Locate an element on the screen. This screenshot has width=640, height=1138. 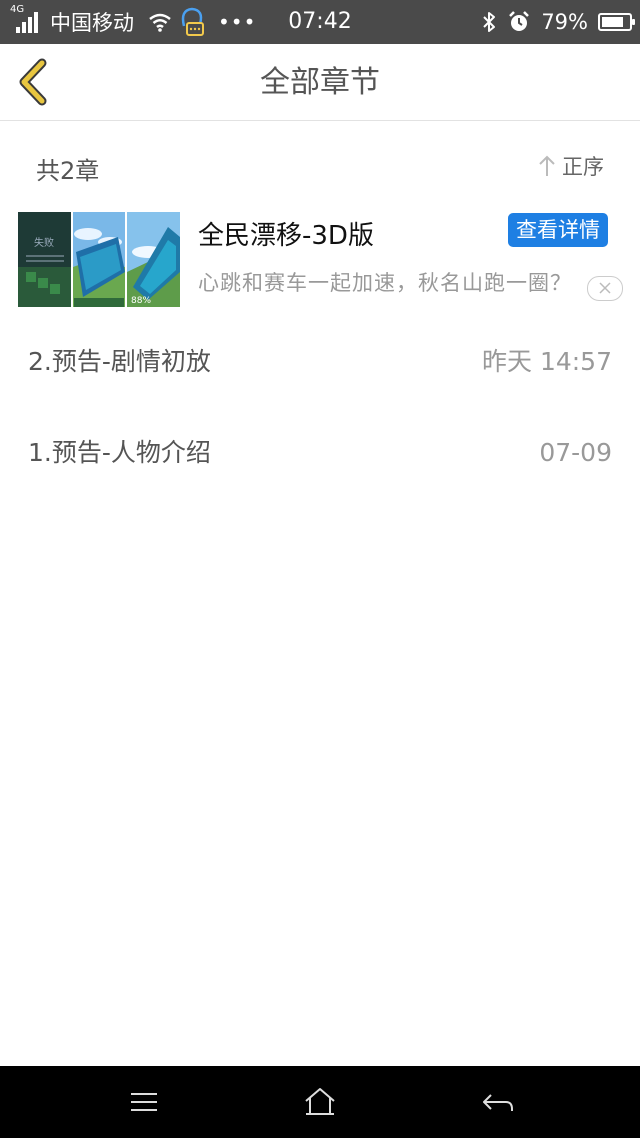
status-right: 79% is located at coordinates (558, 22).